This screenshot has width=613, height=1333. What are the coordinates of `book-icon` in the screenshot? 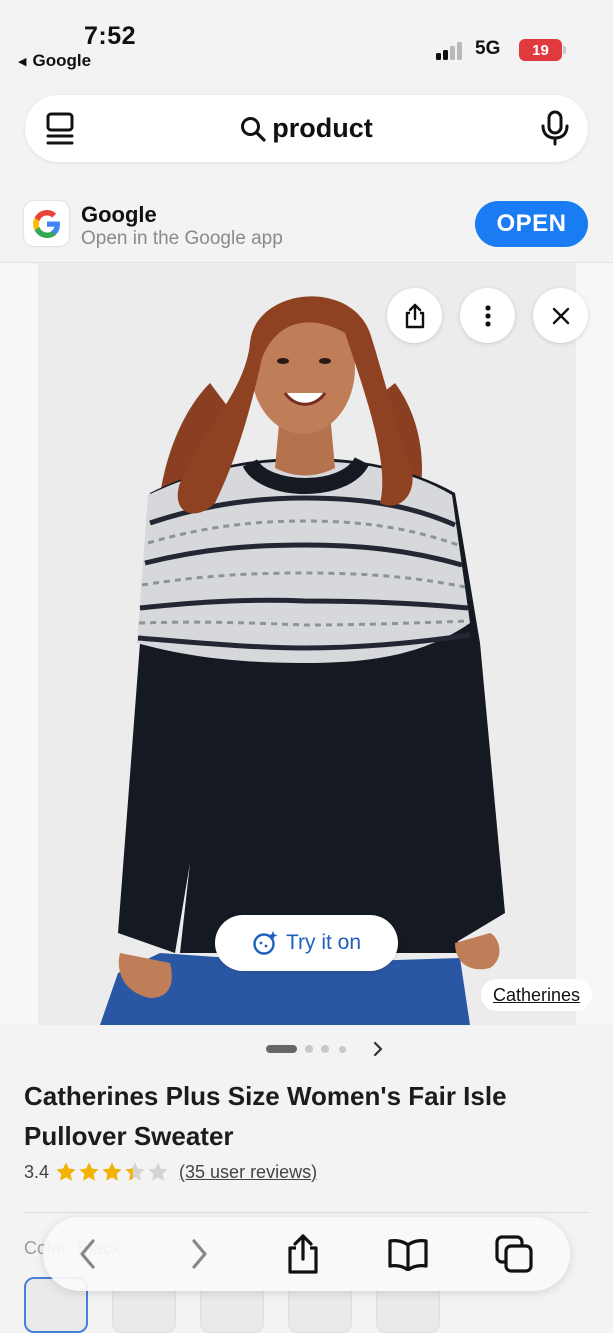 It's located at (408, 1255).